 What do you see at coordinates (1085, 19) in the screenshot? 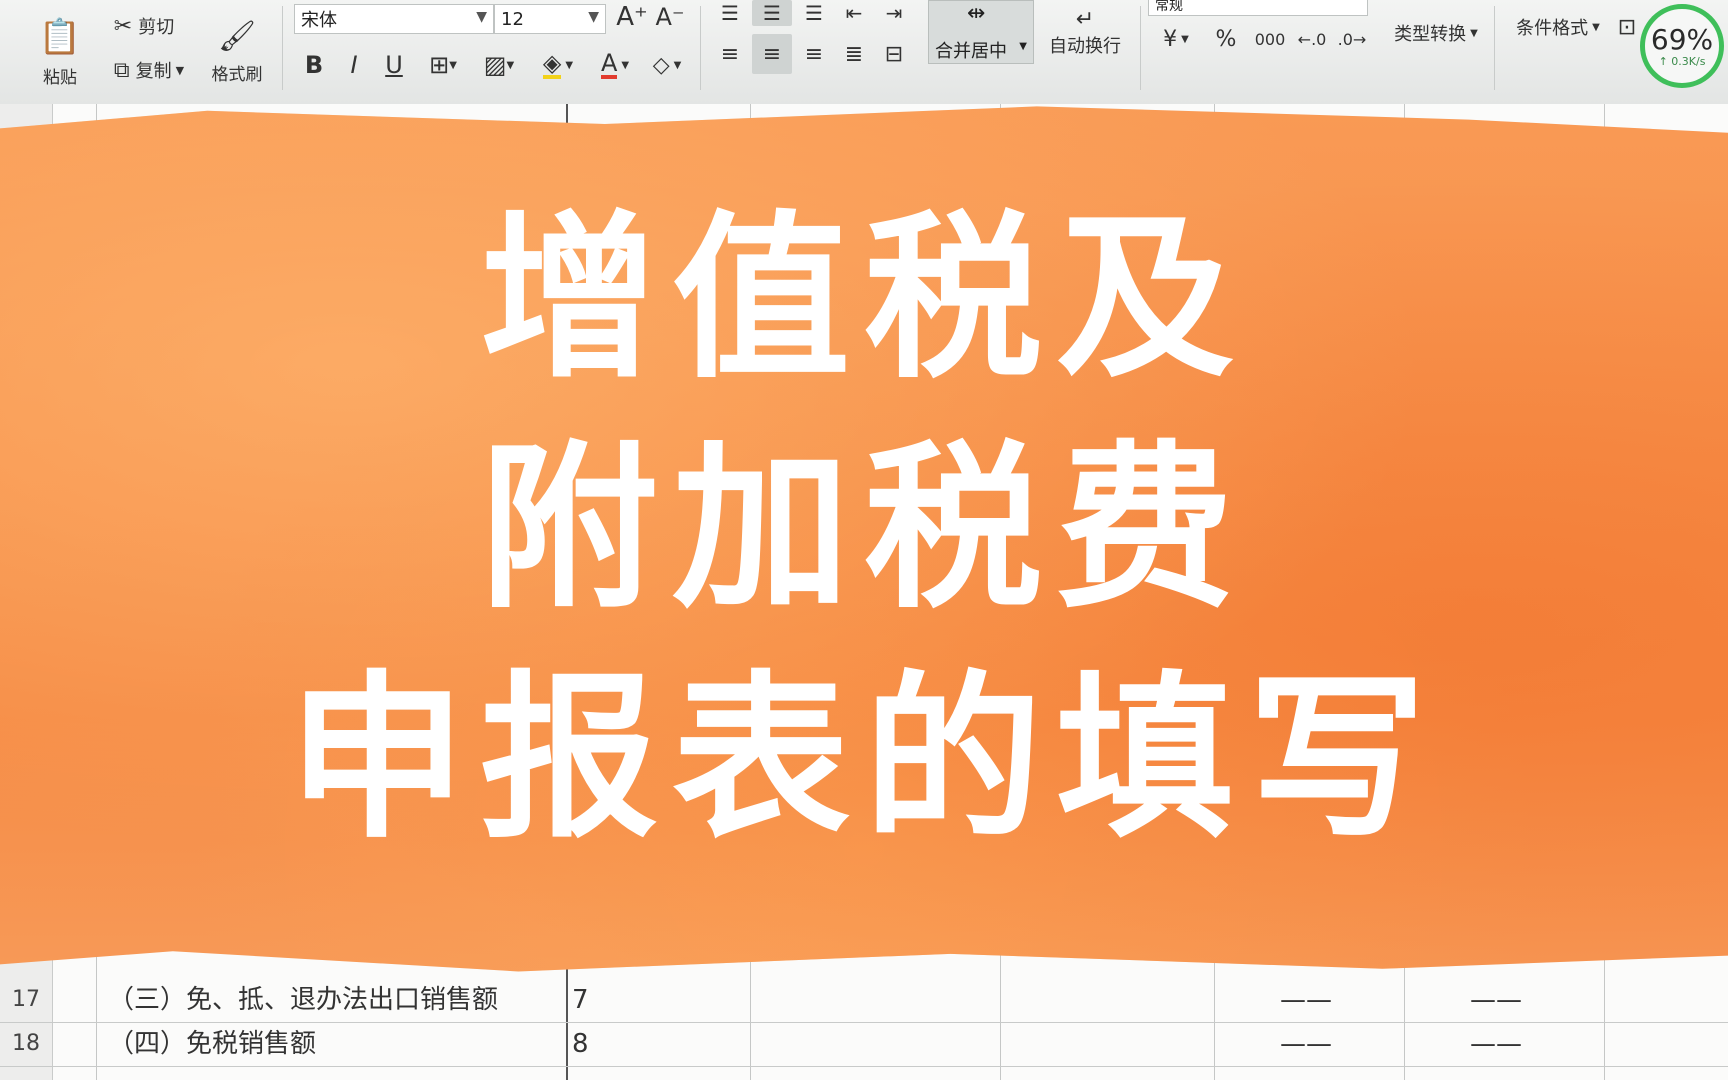
I see `wrap-text-icon: ↵` at bounding box center [1085, 19].